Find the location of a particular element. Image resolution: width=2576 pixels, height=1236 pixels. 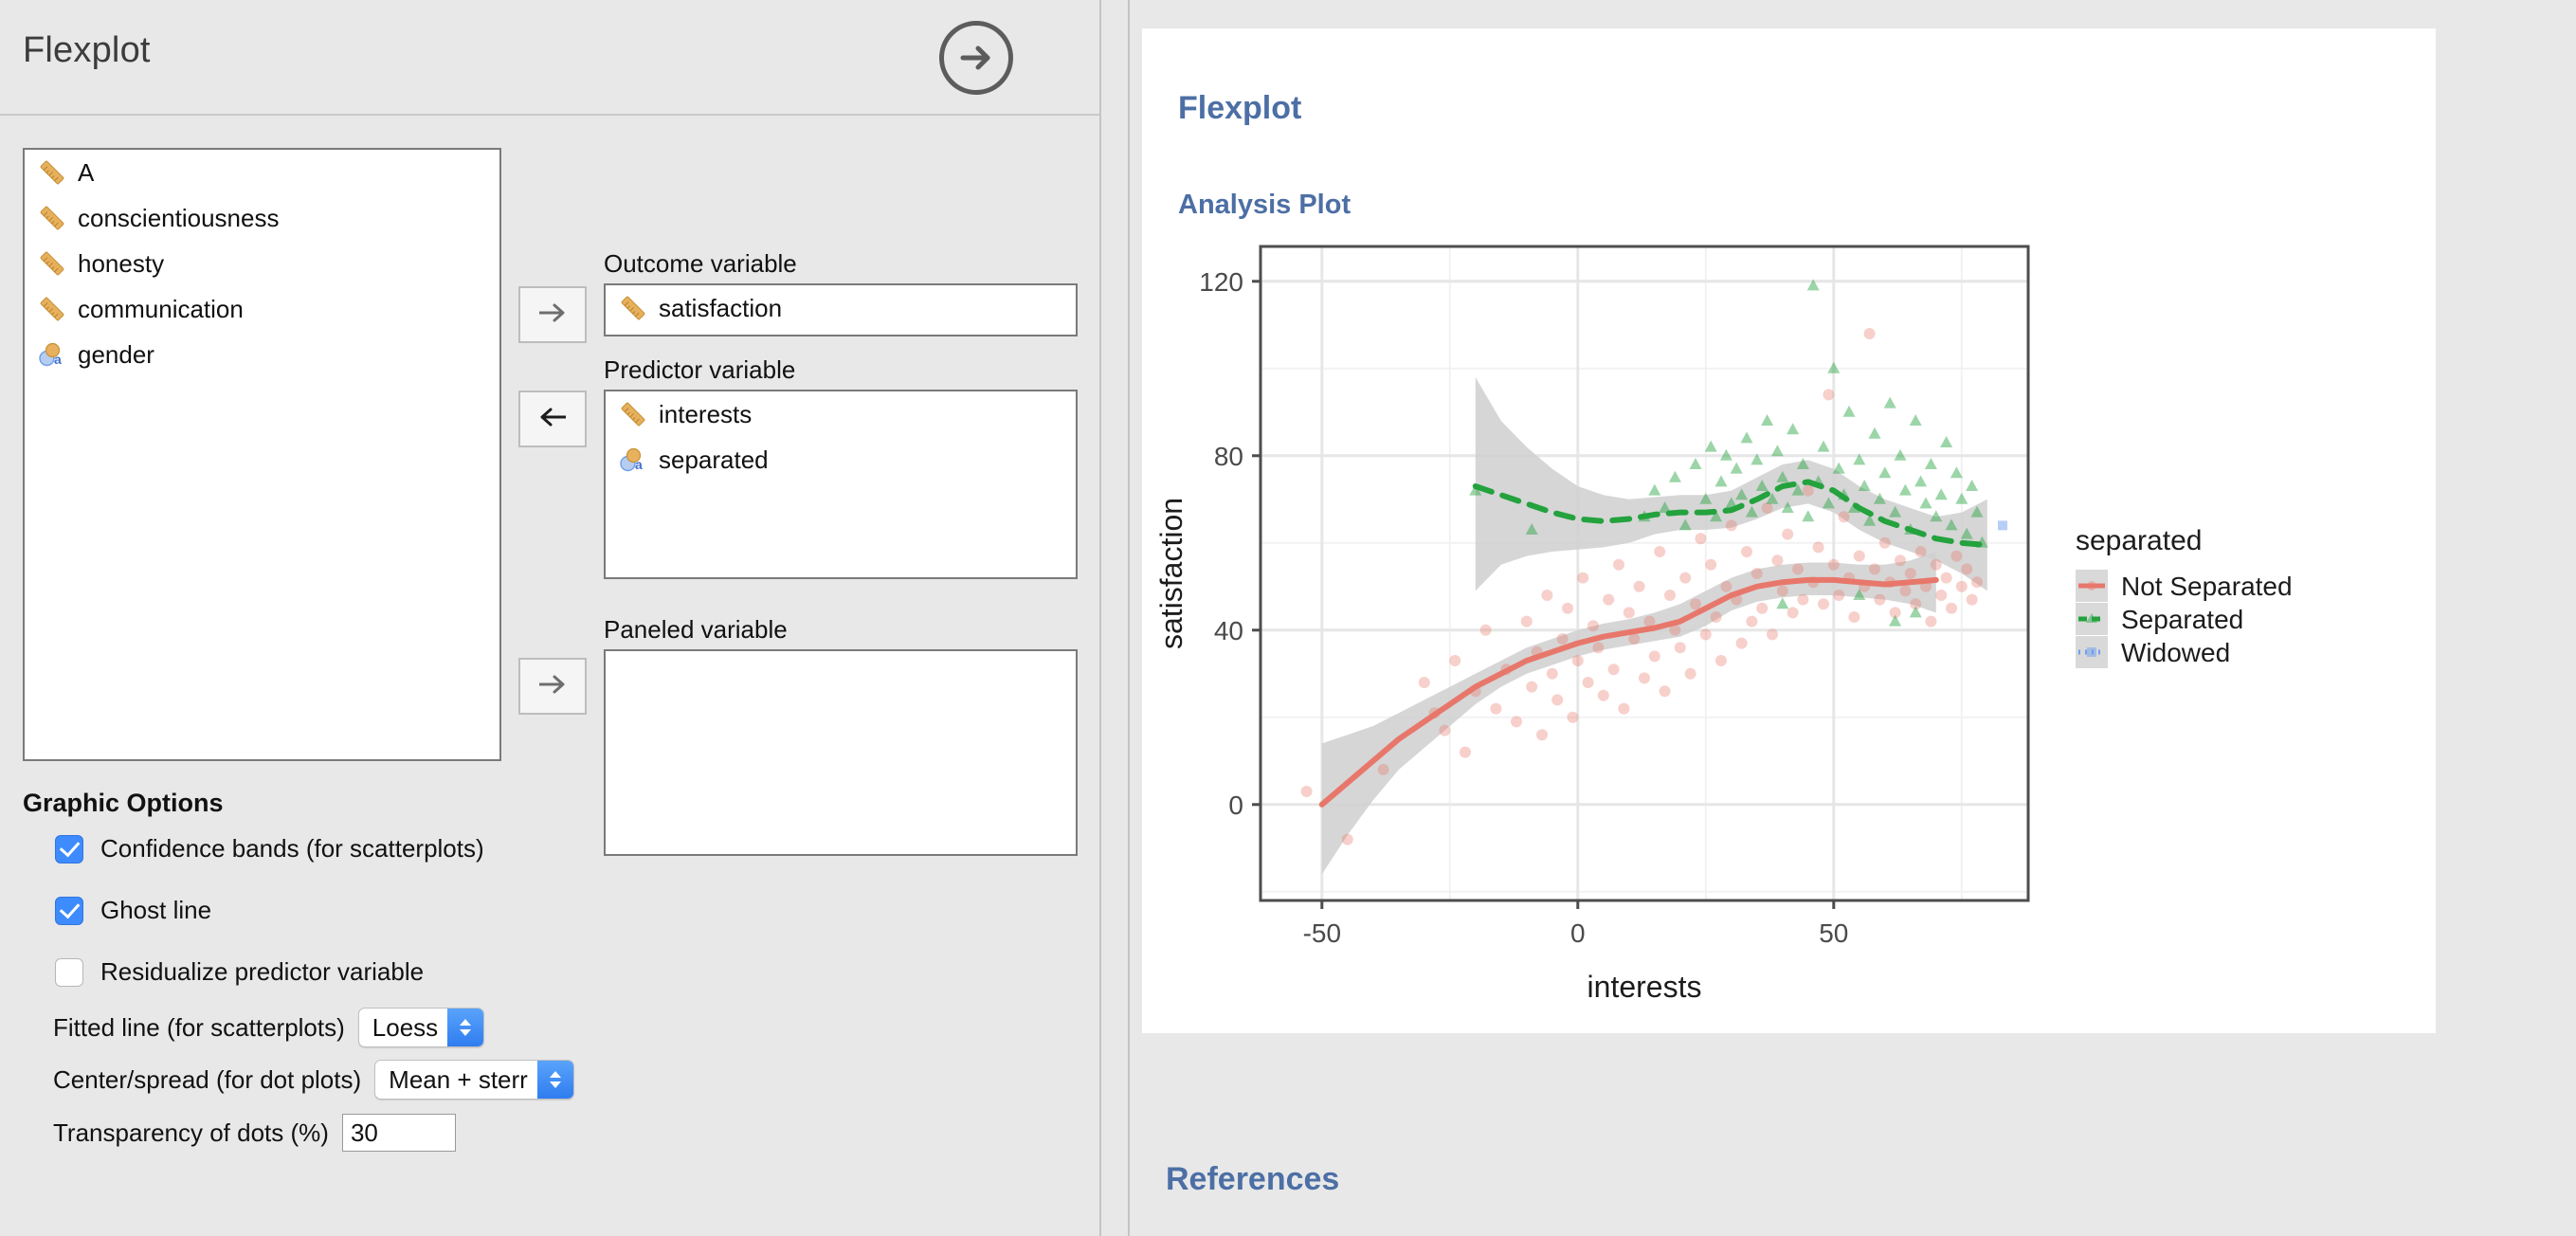

graphic-option-checkbox-row: Confidence bands (for scatterplots) is located at coordinates (269, 848).